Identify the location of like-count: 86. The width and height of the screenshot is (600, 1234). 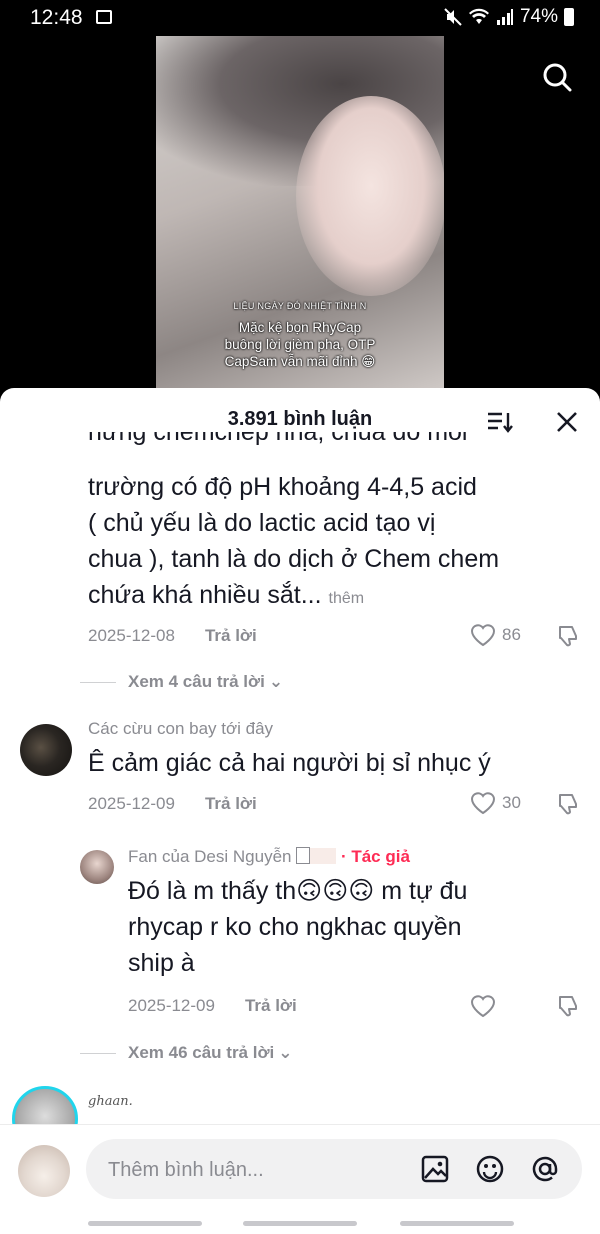
(511, 634).